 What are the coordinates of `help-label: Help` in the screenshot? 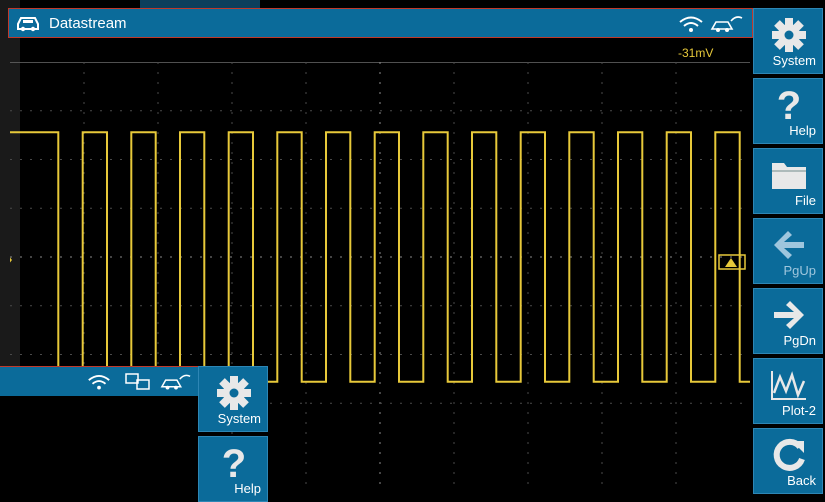 It's located at (802, 130).